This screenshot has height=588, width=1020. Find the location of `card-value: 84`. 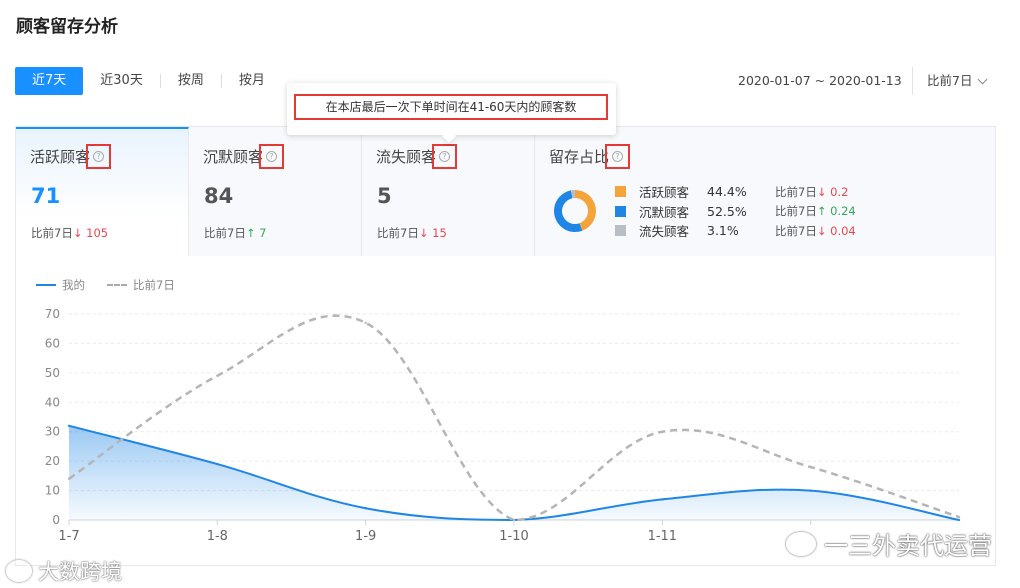

card-value: 84 is located at coordinates (219, 196).